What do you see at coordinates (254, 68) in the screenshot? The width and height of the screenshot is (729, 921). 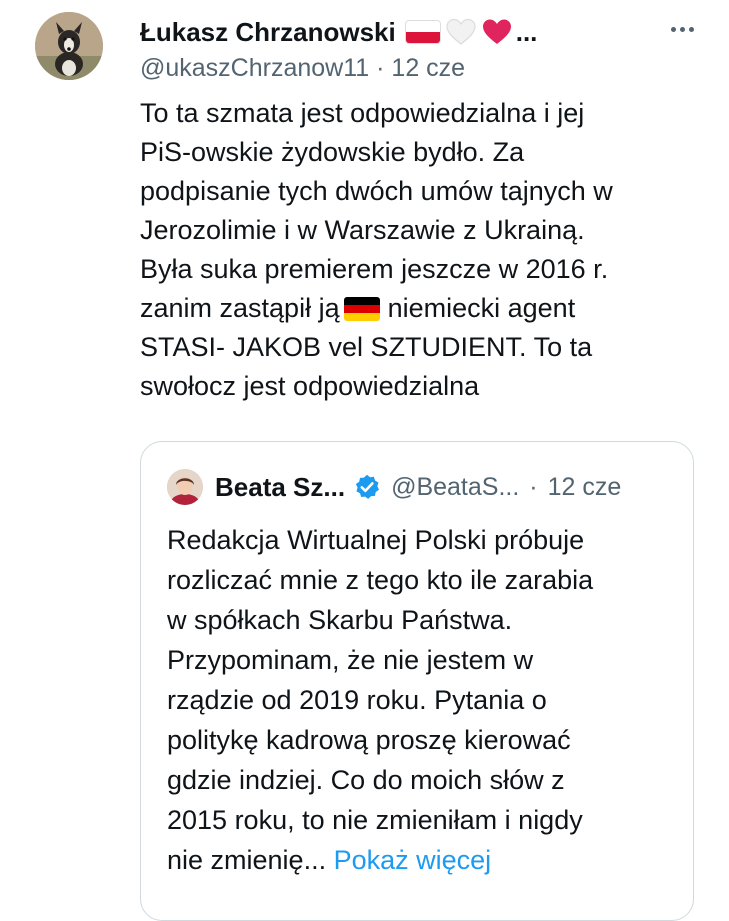 I see `author-handle: @ukaszChrzanow11` at bounding box center [254, 68].